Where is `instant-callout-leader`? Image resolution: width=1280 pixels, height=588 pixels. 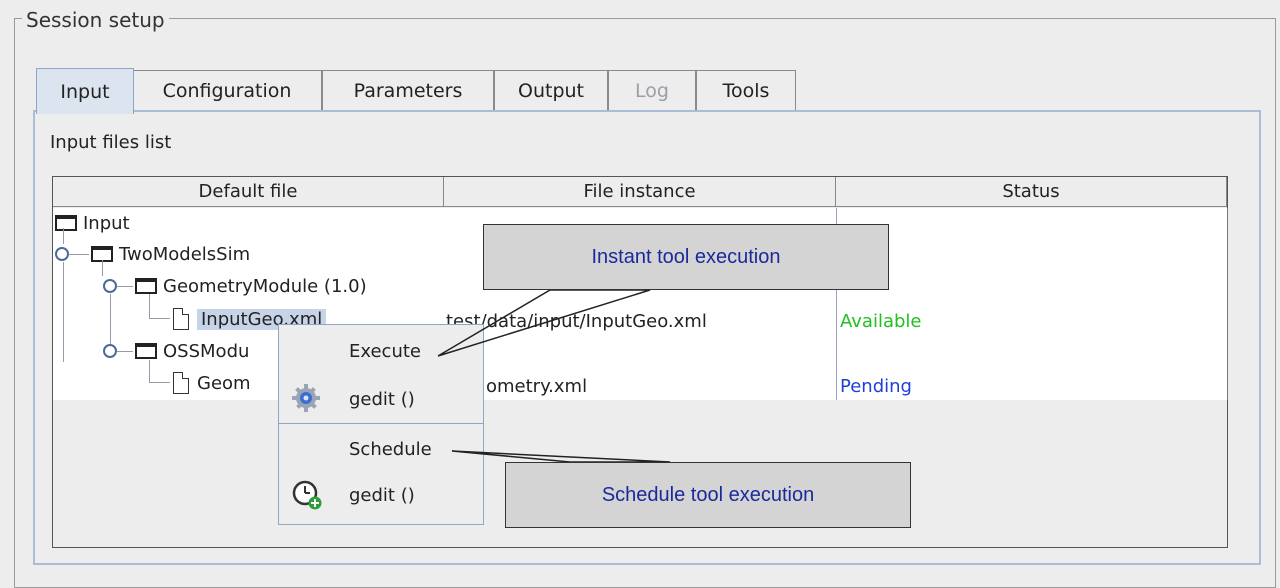 instant-callout-leader is located at coordinates (544, 323).